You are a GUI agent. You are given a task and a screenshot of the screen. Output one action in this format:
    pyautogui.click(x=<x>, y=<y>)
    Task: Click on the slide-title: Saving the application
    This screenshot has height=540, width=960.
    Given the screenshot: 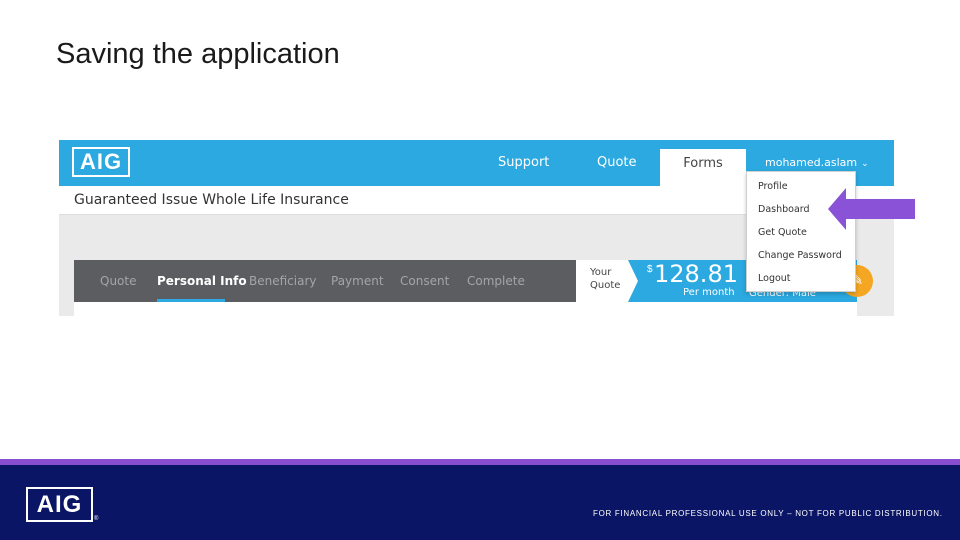 What is the action you would take?
    pyautogui.click(x=198, y=54)
    